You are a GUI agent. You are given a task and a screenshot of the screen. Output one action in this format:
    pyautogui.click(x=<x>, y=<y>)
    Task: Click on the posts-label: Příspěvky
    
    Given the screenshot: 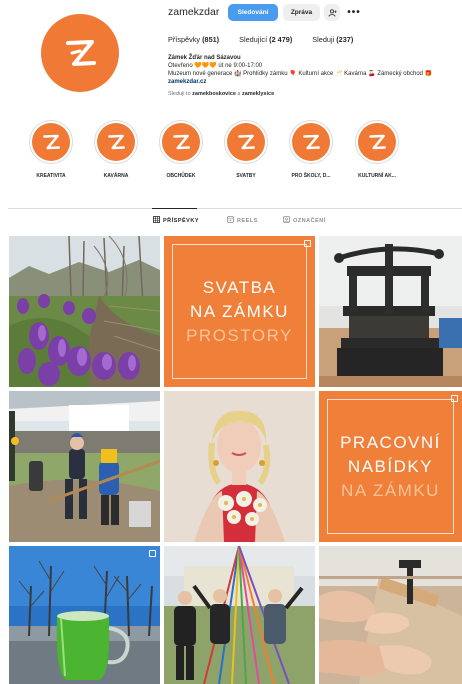 What is the action you would take?
    pyautogui.click(x=184, y=39)
    